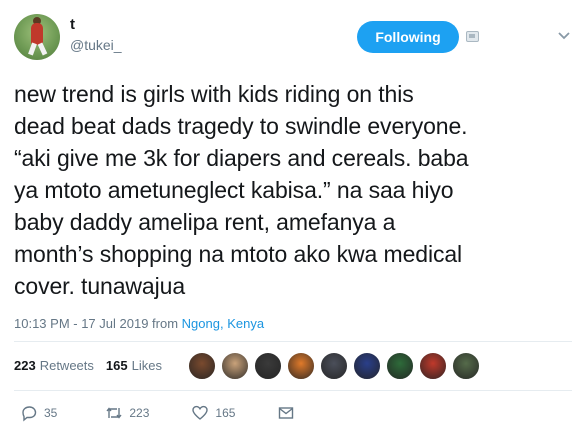 This screenshot has width=585, height=446. I want to click on likes-count: 165, so click(116, 365).